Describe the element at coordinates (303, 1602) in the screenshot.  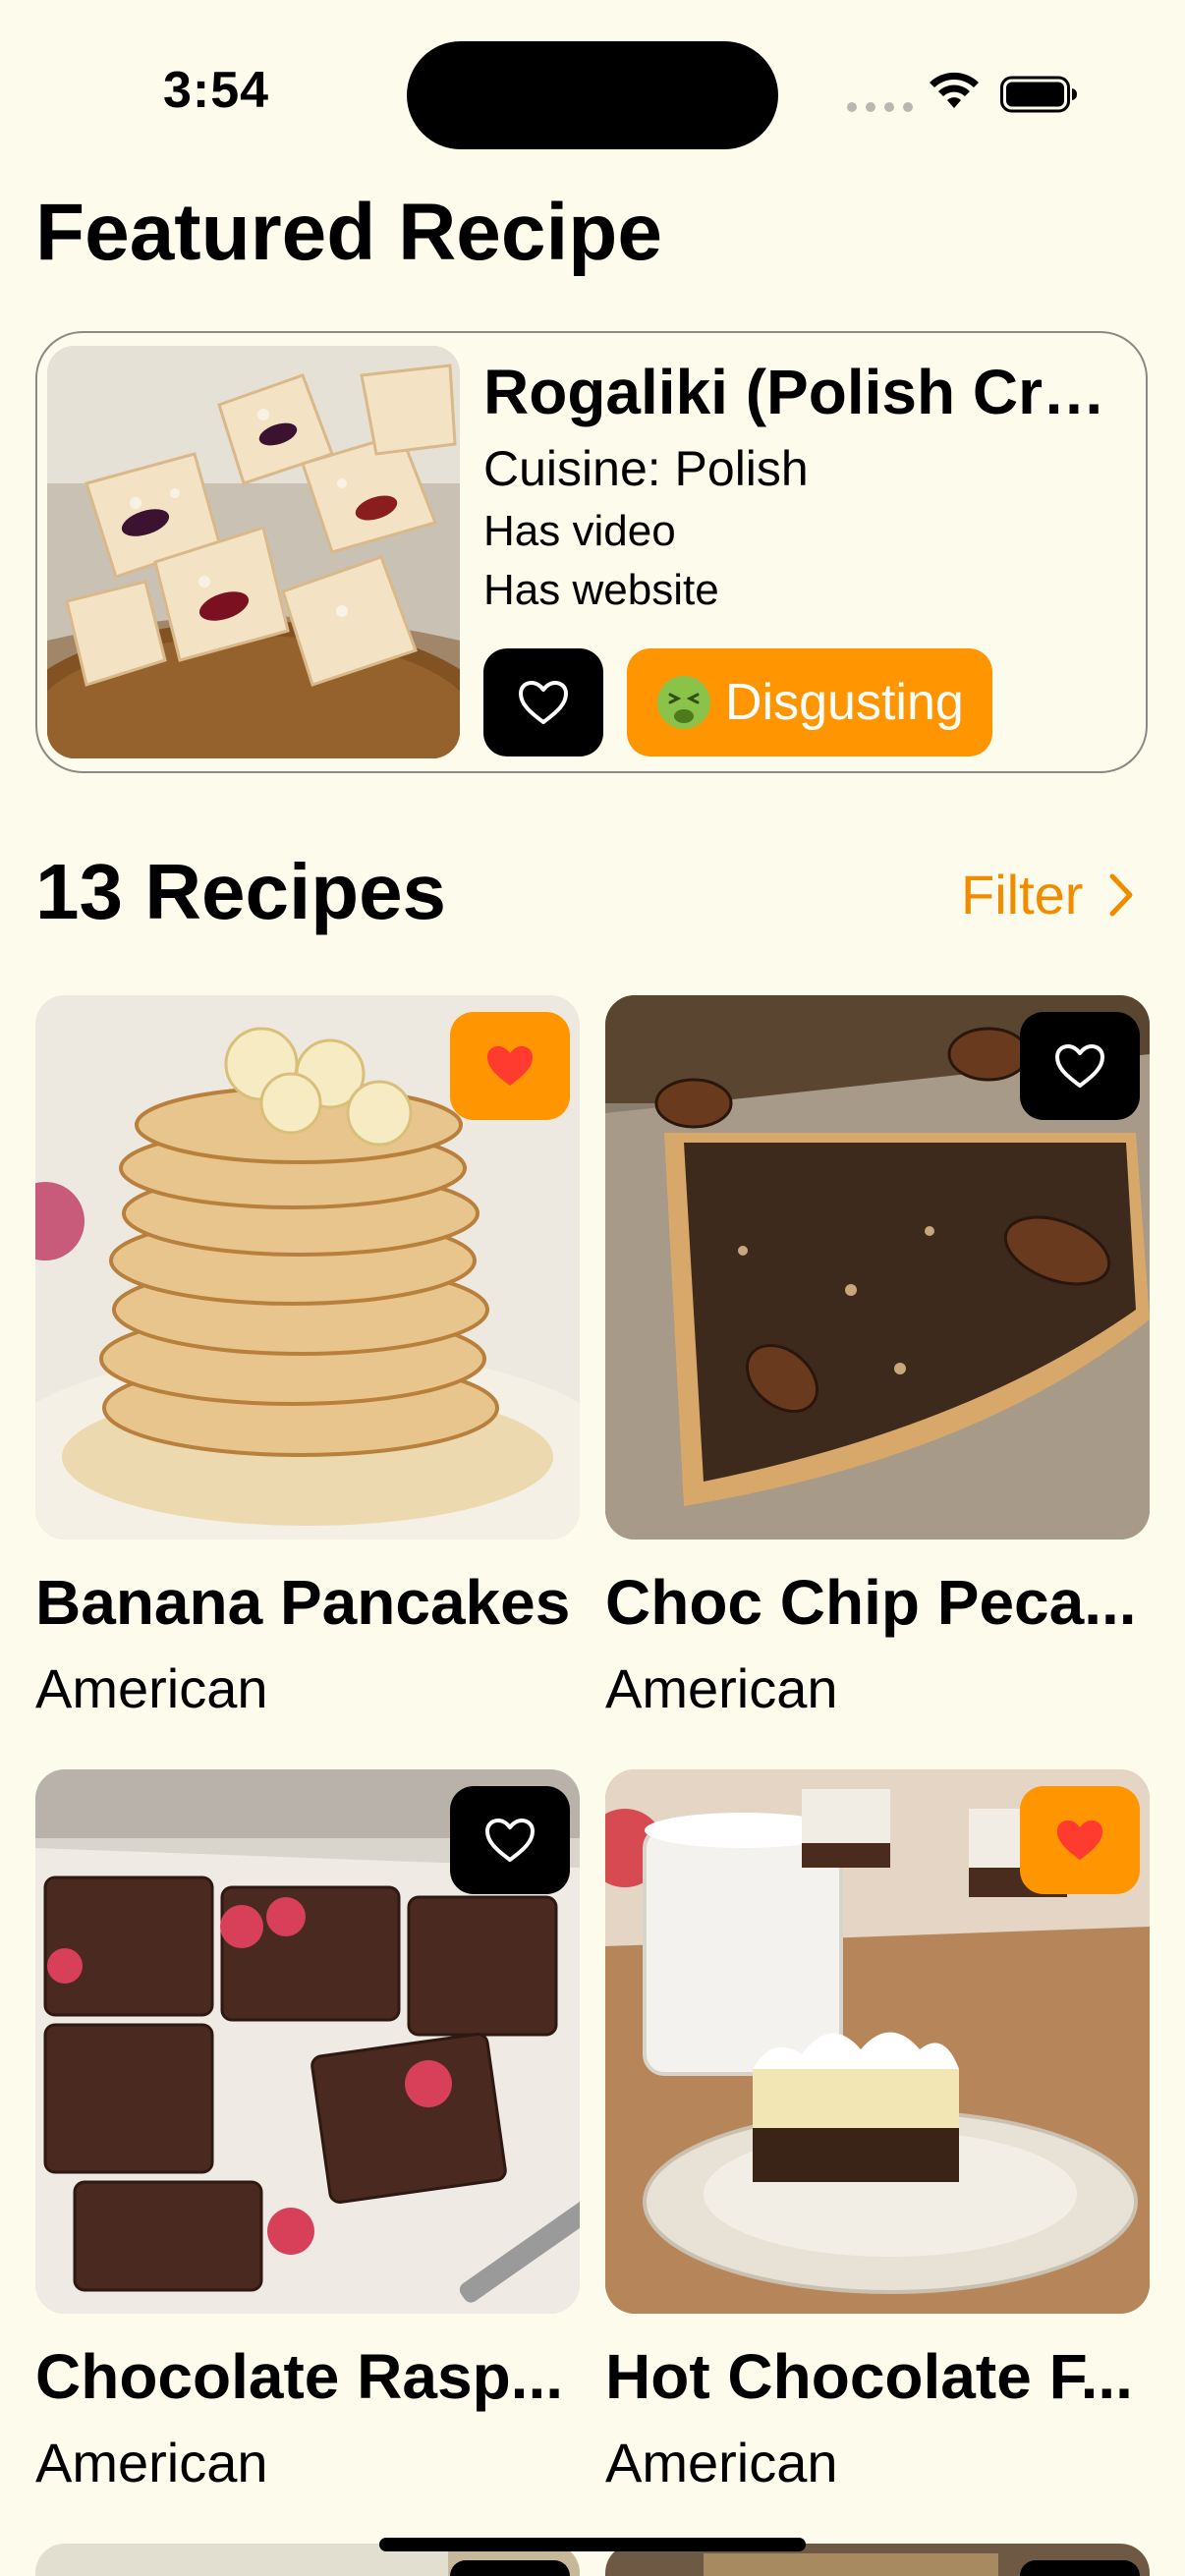
I see `recipe-title: Banana Pancakes` at that location.